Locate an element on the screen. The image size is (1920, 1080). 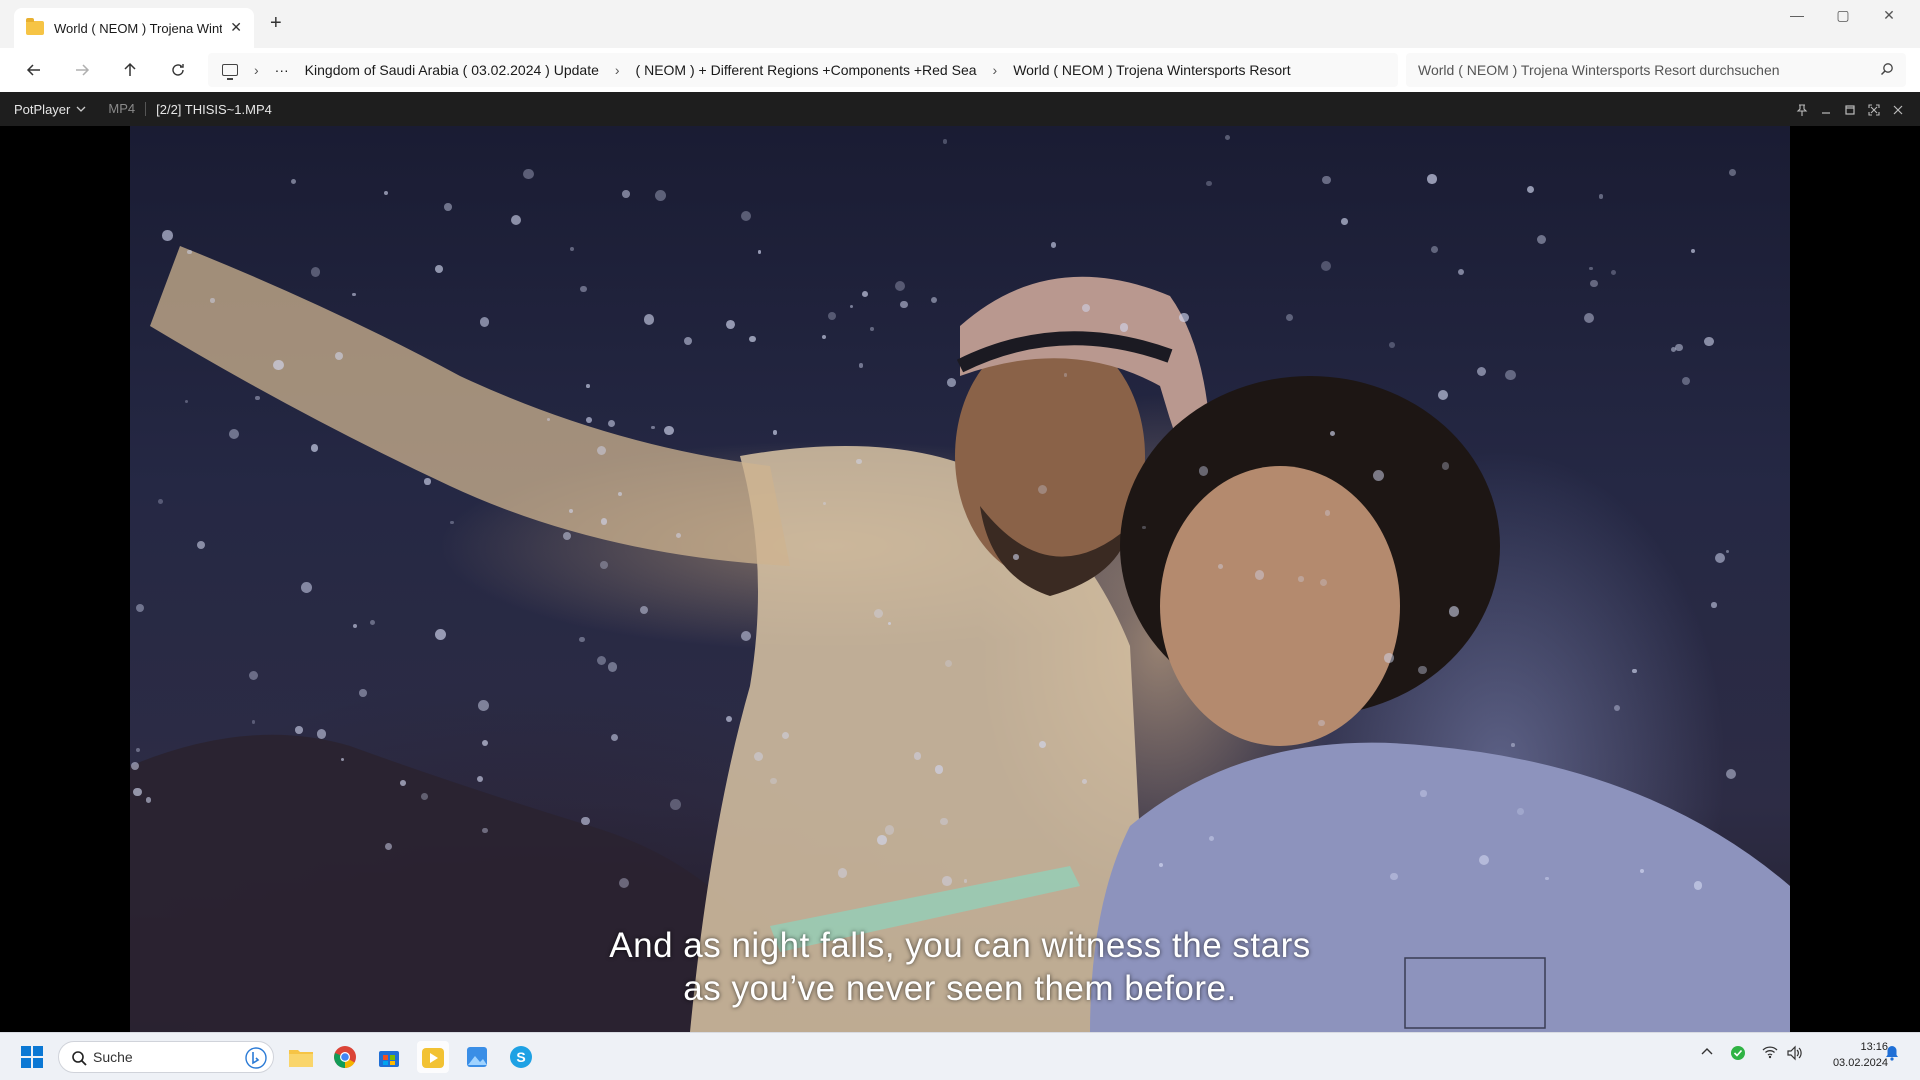
tab-explorer: World ( NEOM ) Trojena Winte ✕ is located at coordinates (134, 28).